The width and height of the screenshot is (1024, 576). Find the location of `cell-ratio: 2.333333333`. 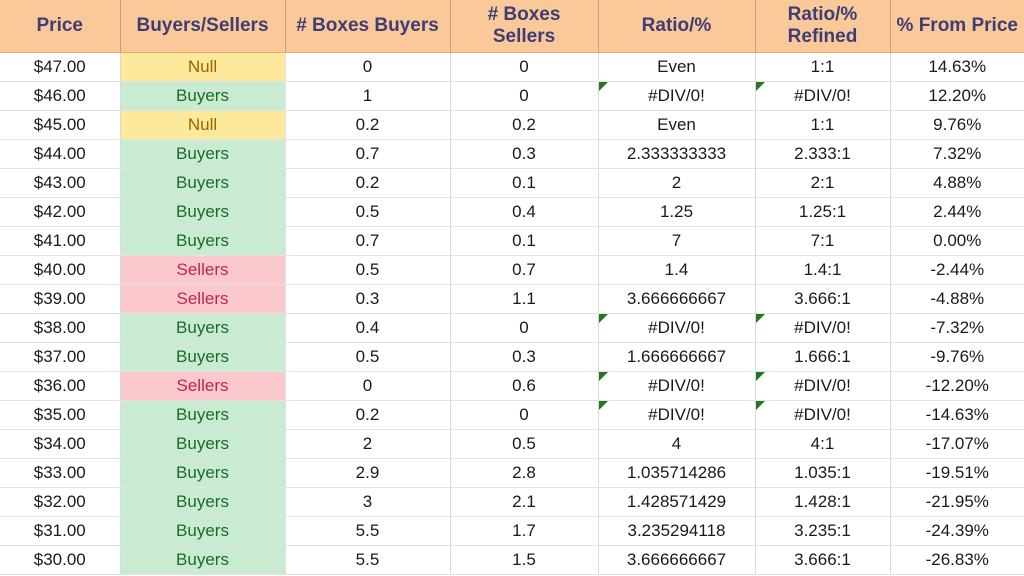

cell-ratio: 2.333333333 is located at coordinates (677, 154).